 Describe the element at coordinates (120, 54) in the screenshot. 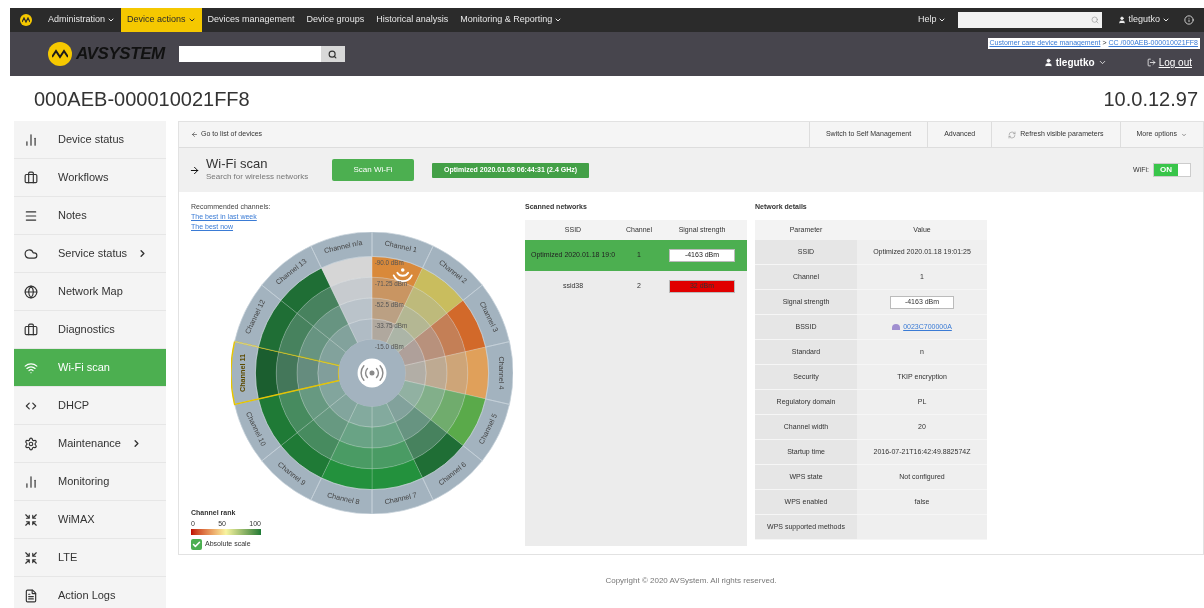

I see `brand-name: AVSYSTEM` at that location.